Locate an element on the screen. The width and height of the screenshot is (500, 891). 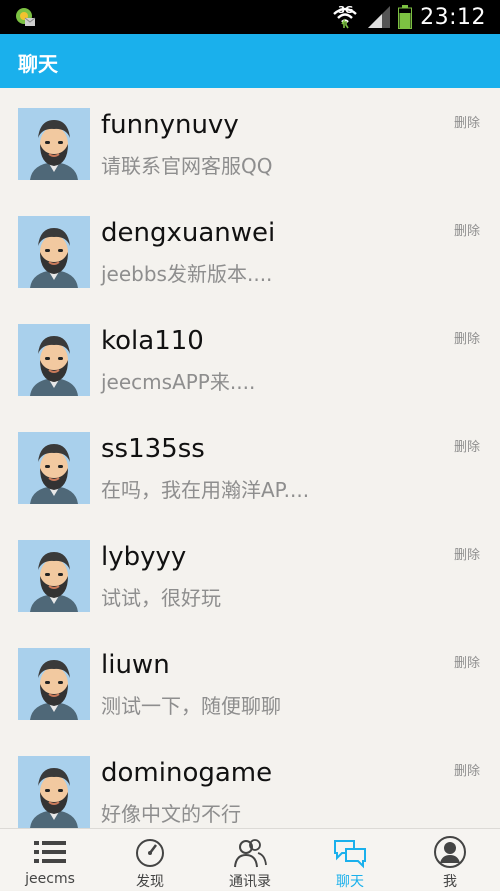
chat-preview: 试试，很好玩 is located at coordinates (161, 598).